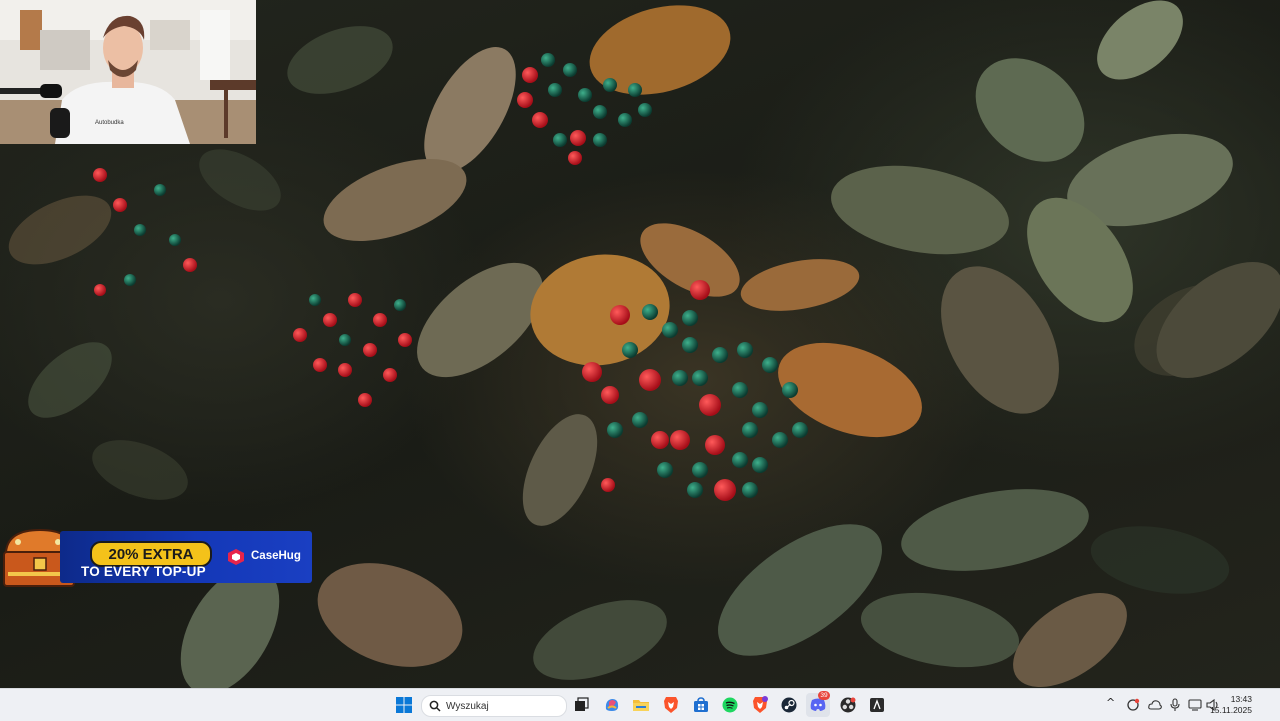  Describe the element at coordinates (824, 695) in the screenshot. I see `discord-notification-badge: 39` at that location.